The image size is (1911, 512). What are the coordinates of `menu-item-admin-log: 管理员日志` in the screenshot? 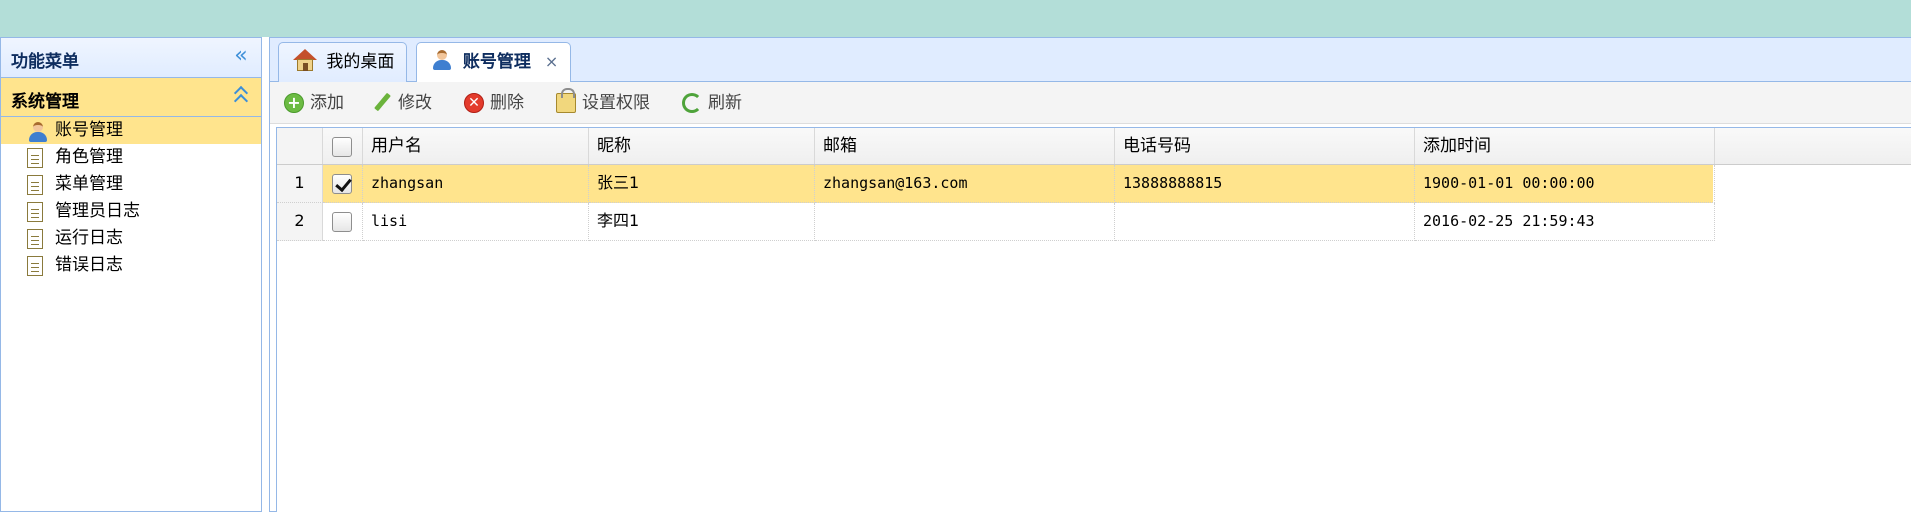 It's located at (131, 211).